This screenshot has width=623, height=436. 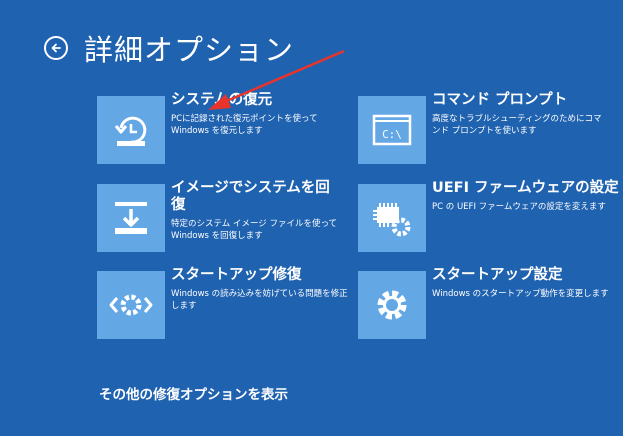 I want to click on page-title: 詳細オプション, so click(x=189, y=50).